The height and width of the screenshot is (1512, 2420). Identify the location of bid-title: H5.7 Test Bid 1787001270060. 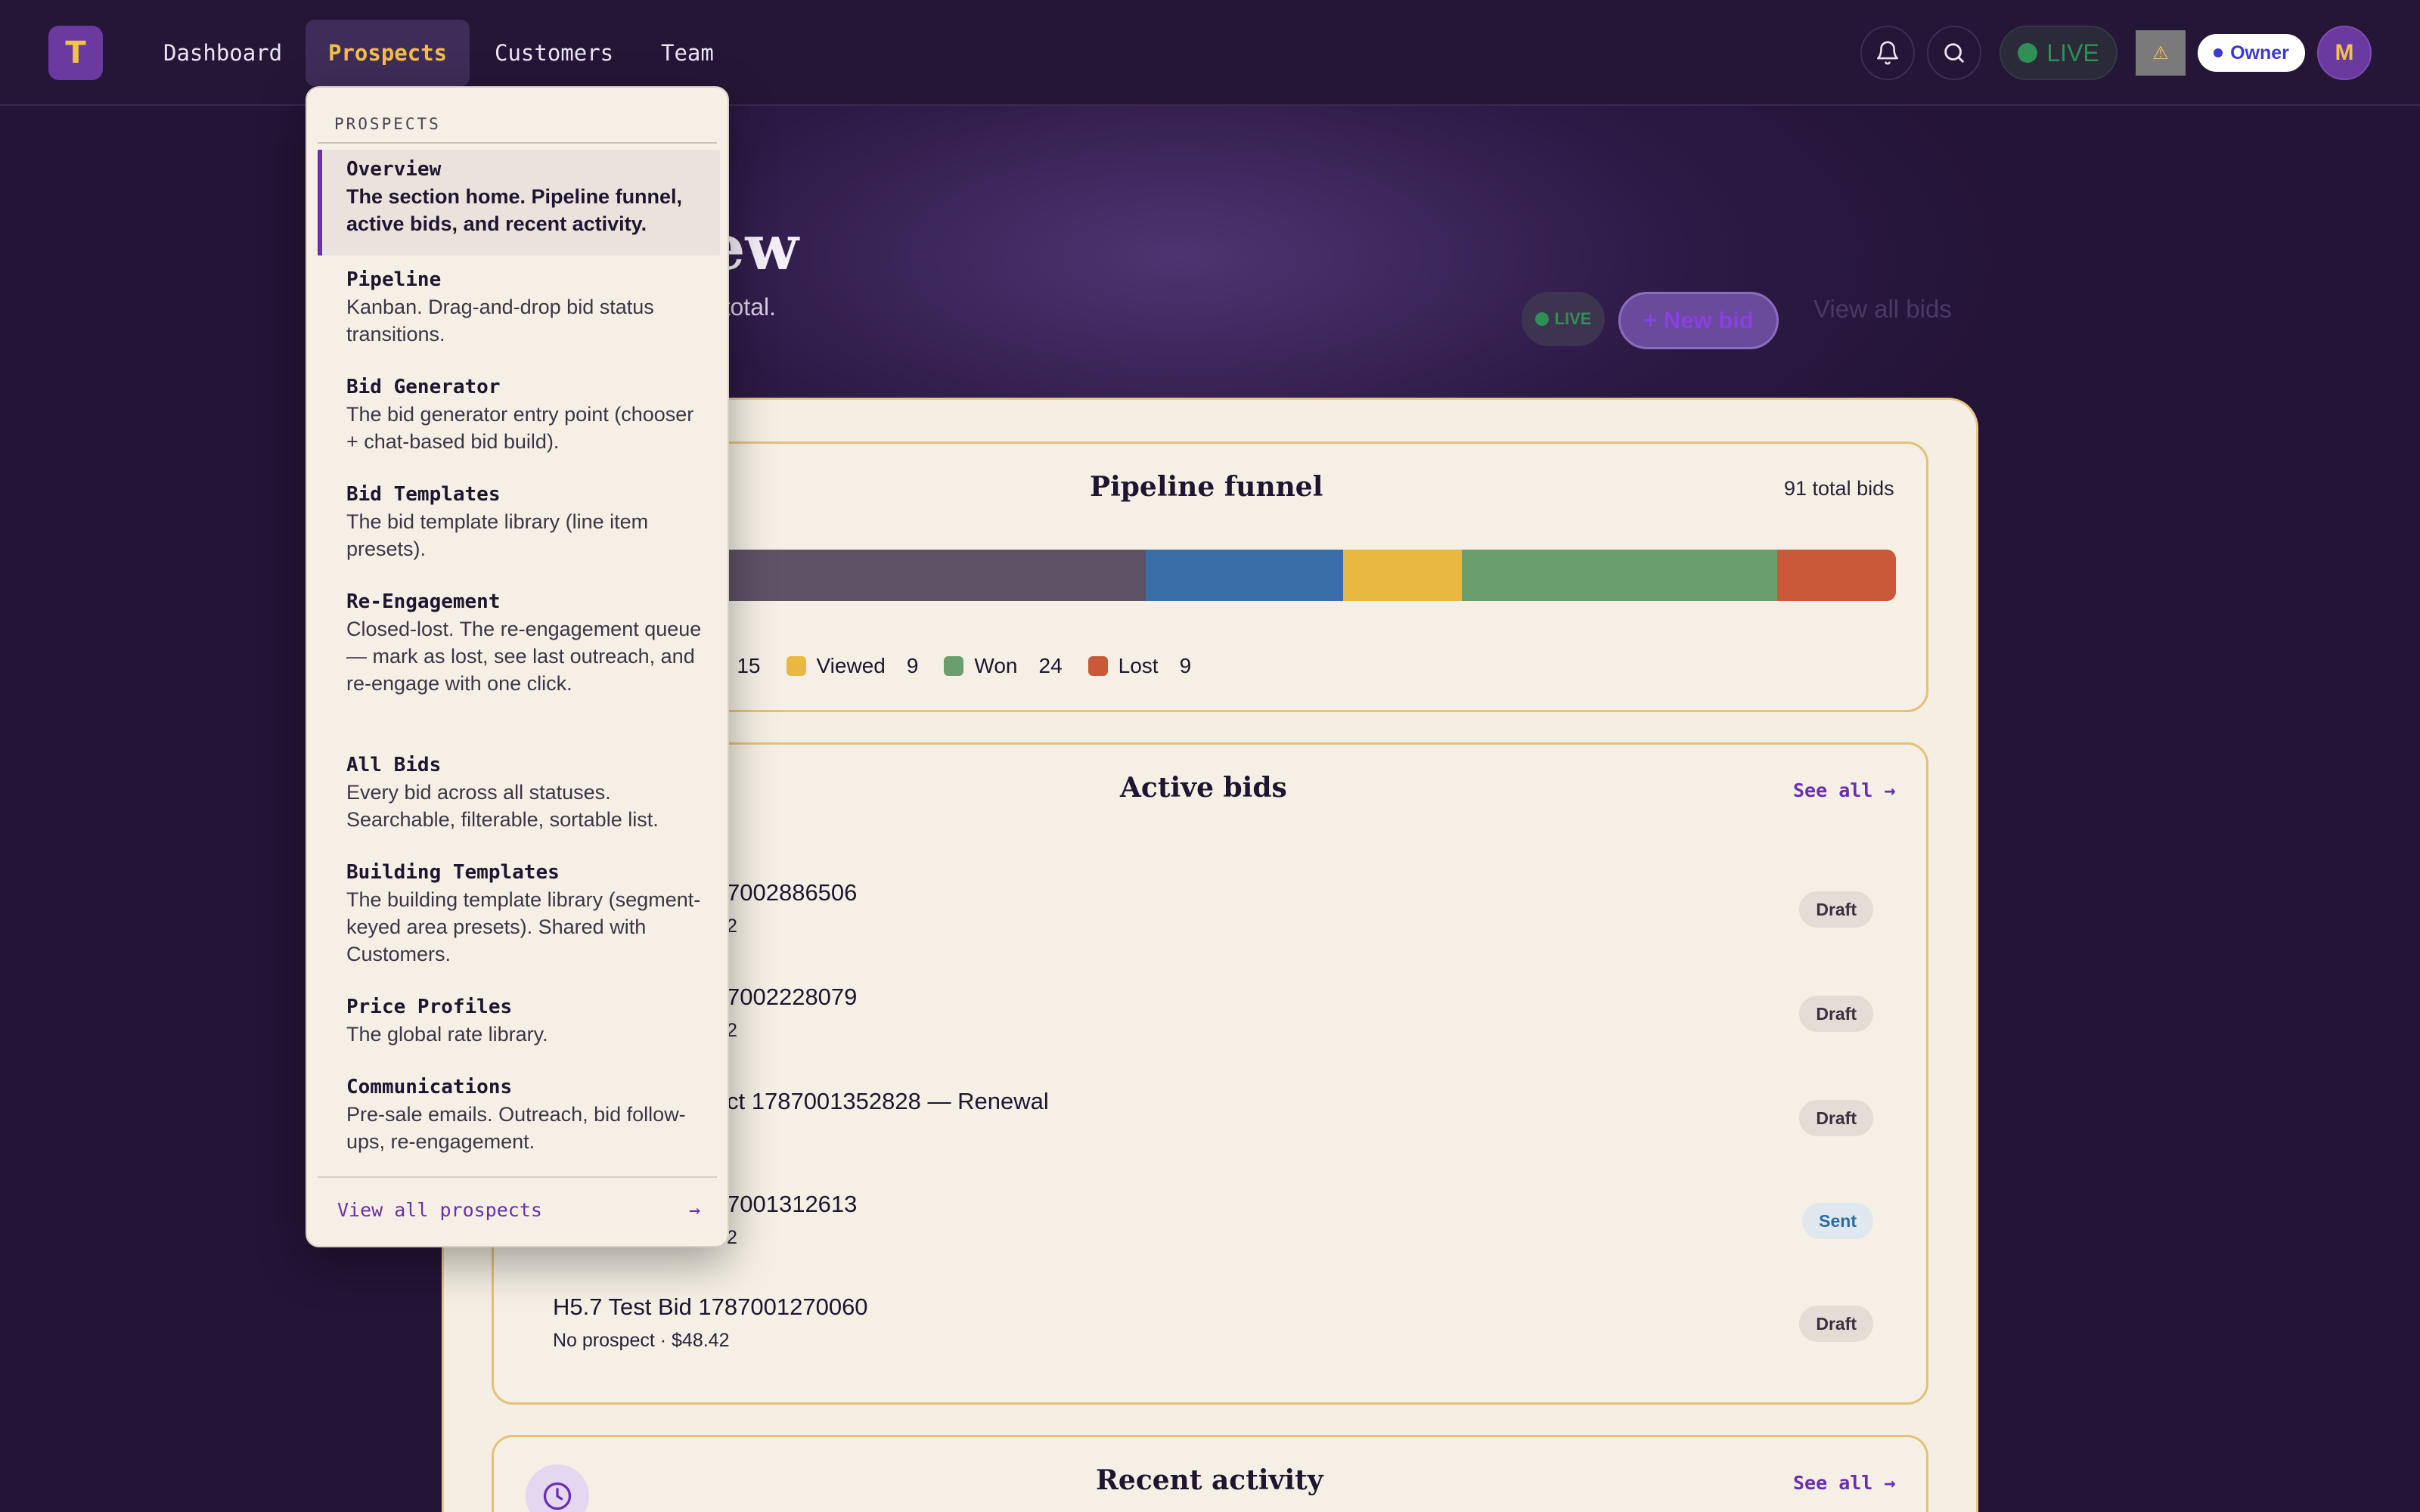
(710, 1307).